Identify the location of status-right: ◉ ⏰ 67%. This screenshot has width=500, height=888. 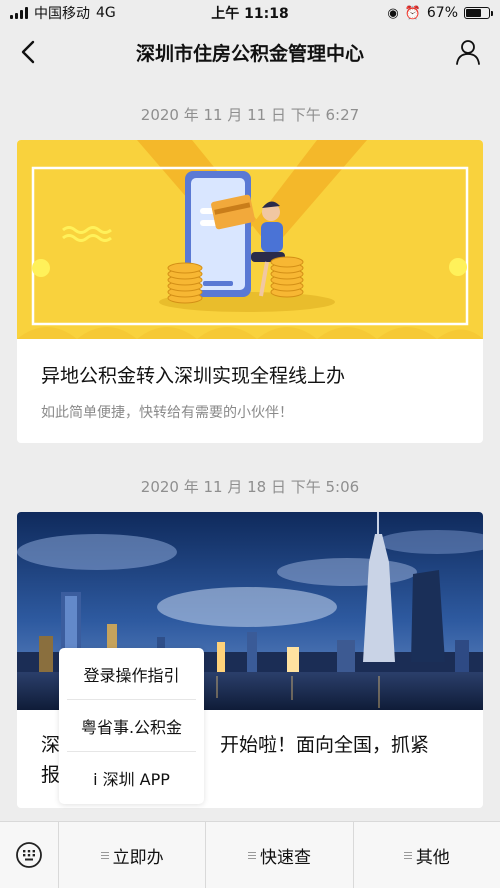
(440, 13).